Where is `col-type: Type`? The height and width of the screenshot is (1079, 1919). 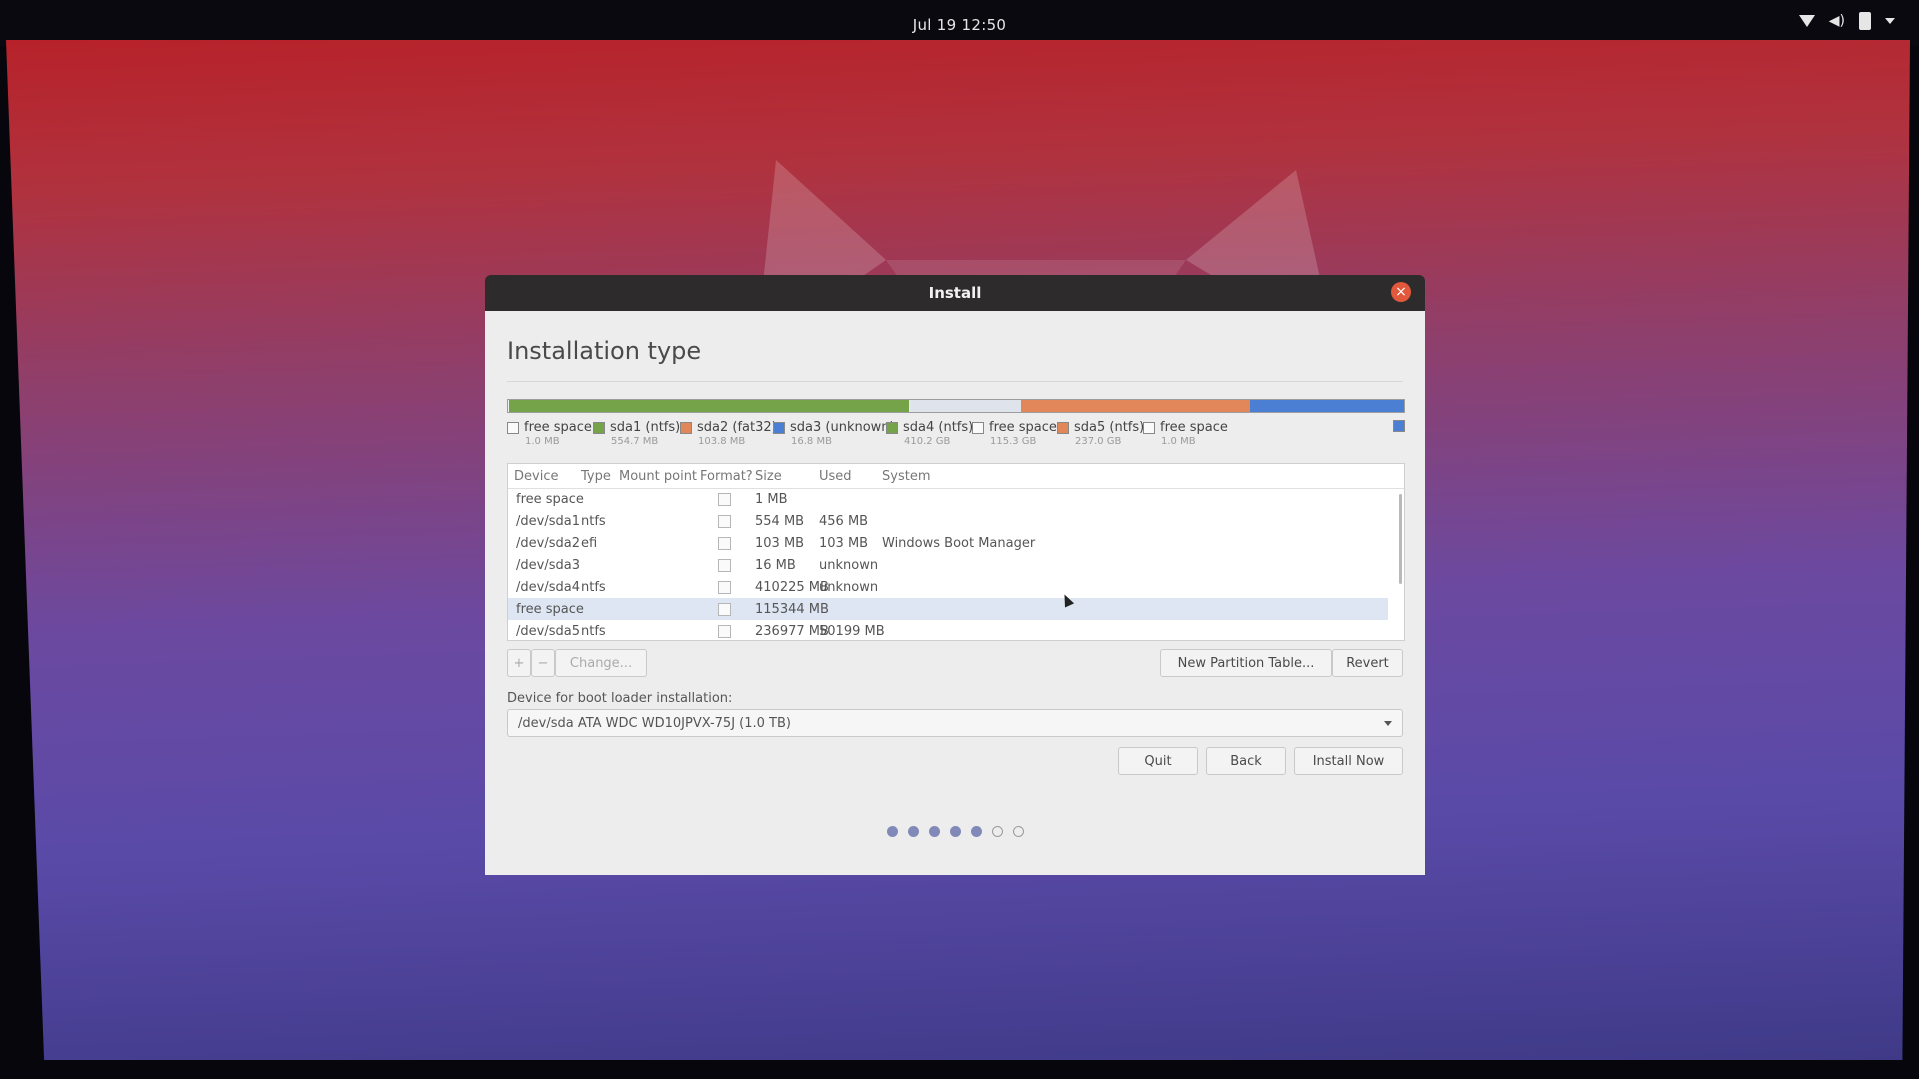 col-type: Type is located at coordinates (596, 476).